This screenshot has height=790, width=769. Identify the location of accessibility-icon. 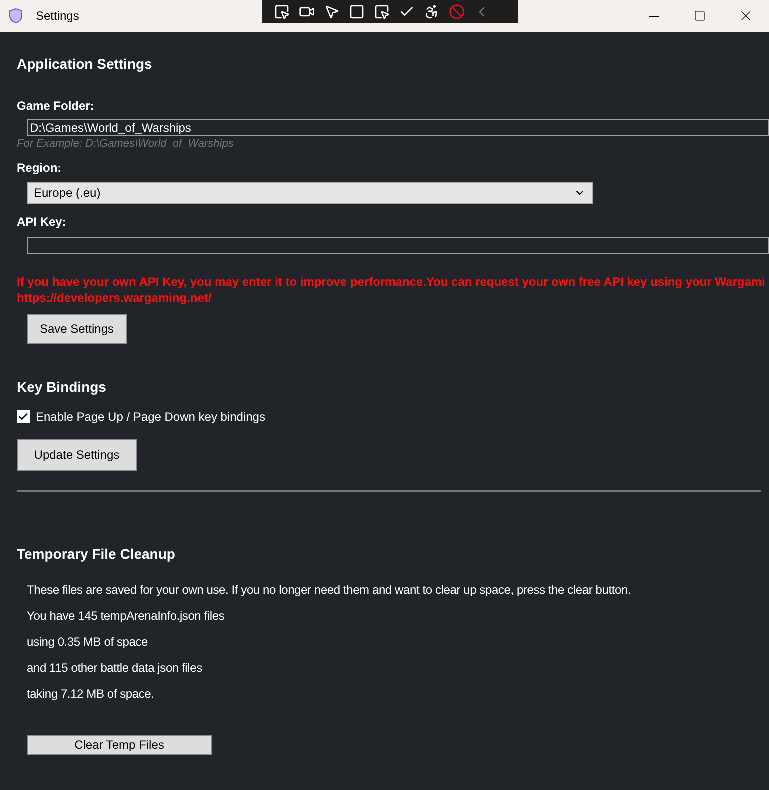
(432, 12).